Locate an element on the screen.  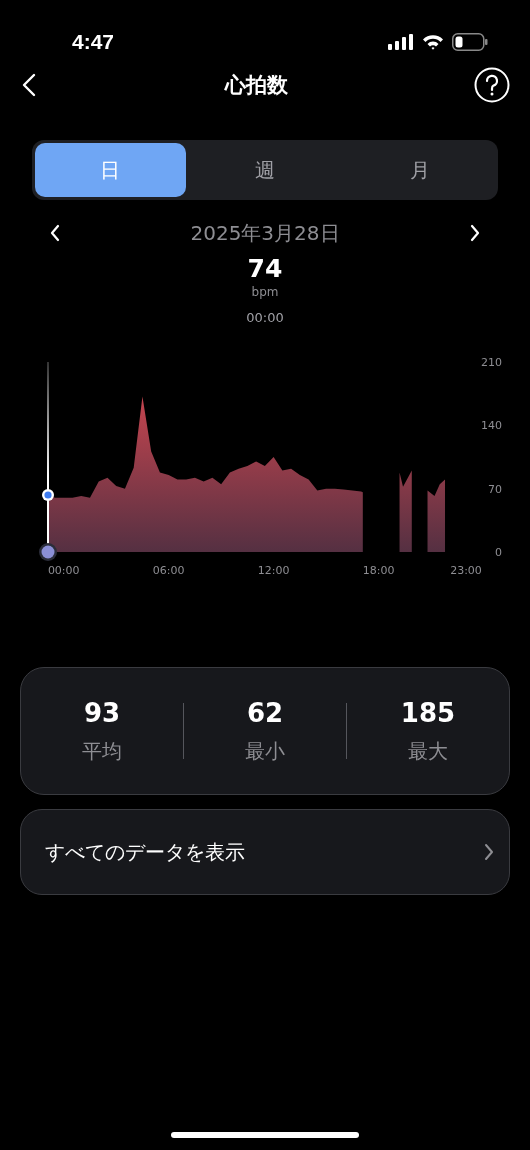
stat-label: 最小 is located at coordinates (265, 751).